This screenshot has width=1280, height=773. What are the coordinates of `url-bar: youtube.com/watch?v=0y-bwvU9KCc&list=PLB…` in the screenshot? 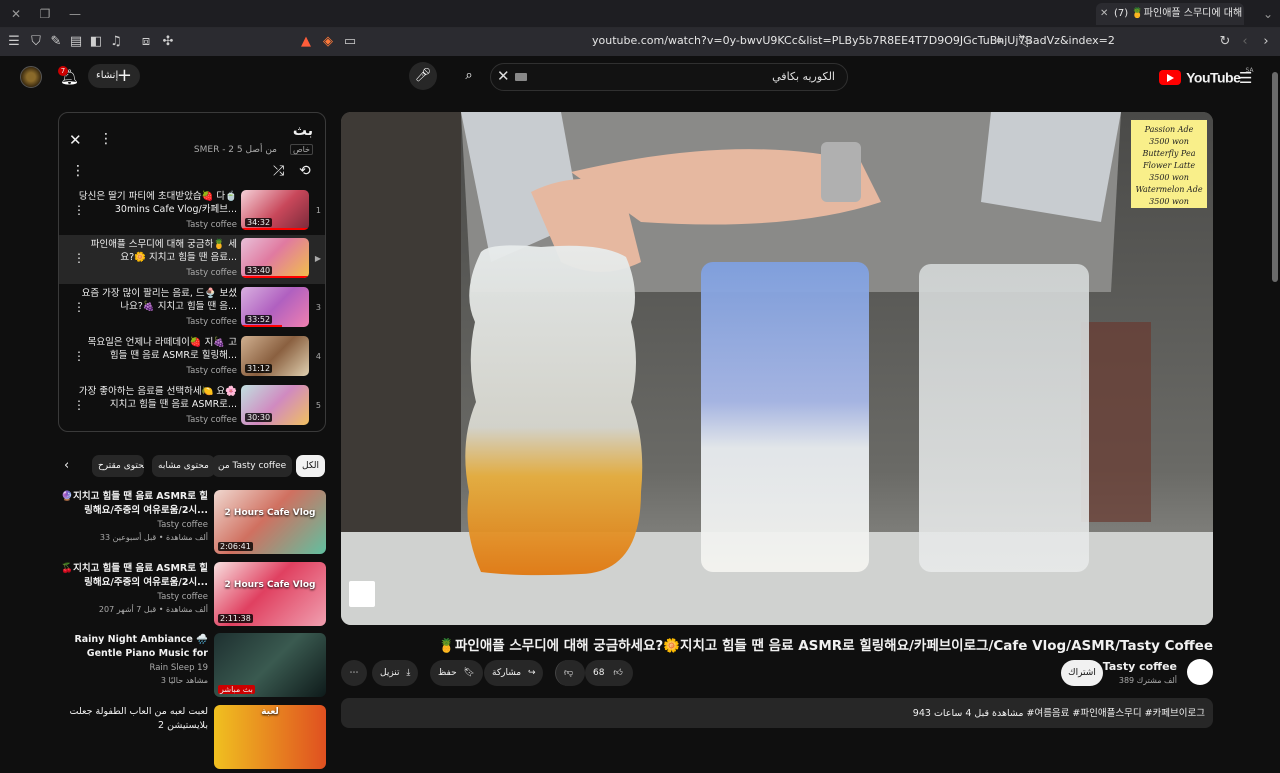 It's located at (853, 40).